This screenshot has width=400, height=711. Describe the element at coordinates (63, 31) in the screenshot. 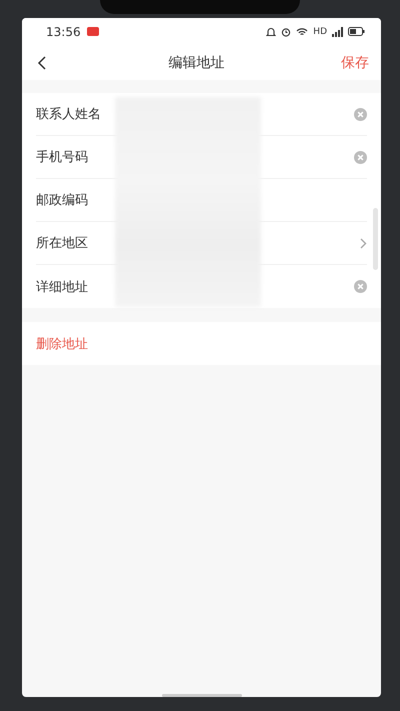

I see `status-time: 13:56` at that location.